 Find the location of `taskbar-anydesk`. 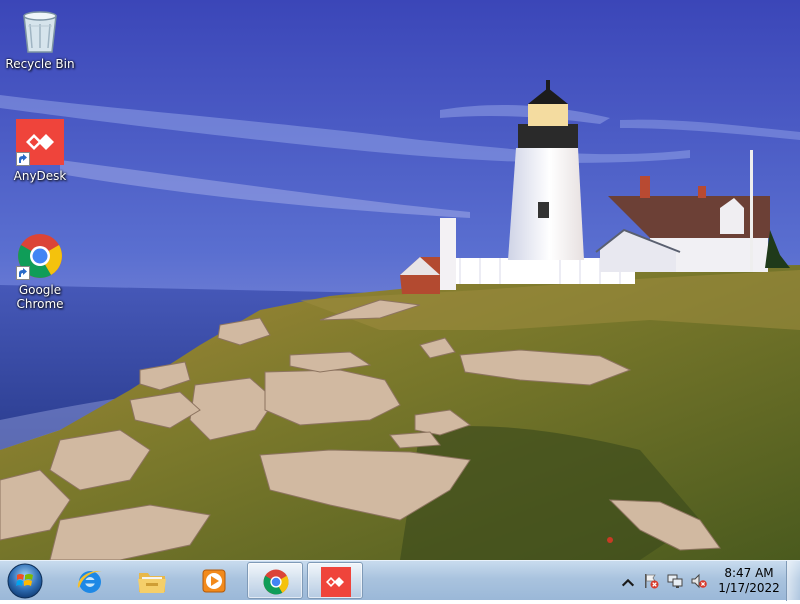

taskbar-anydesk is located at coordinates (335, 580).